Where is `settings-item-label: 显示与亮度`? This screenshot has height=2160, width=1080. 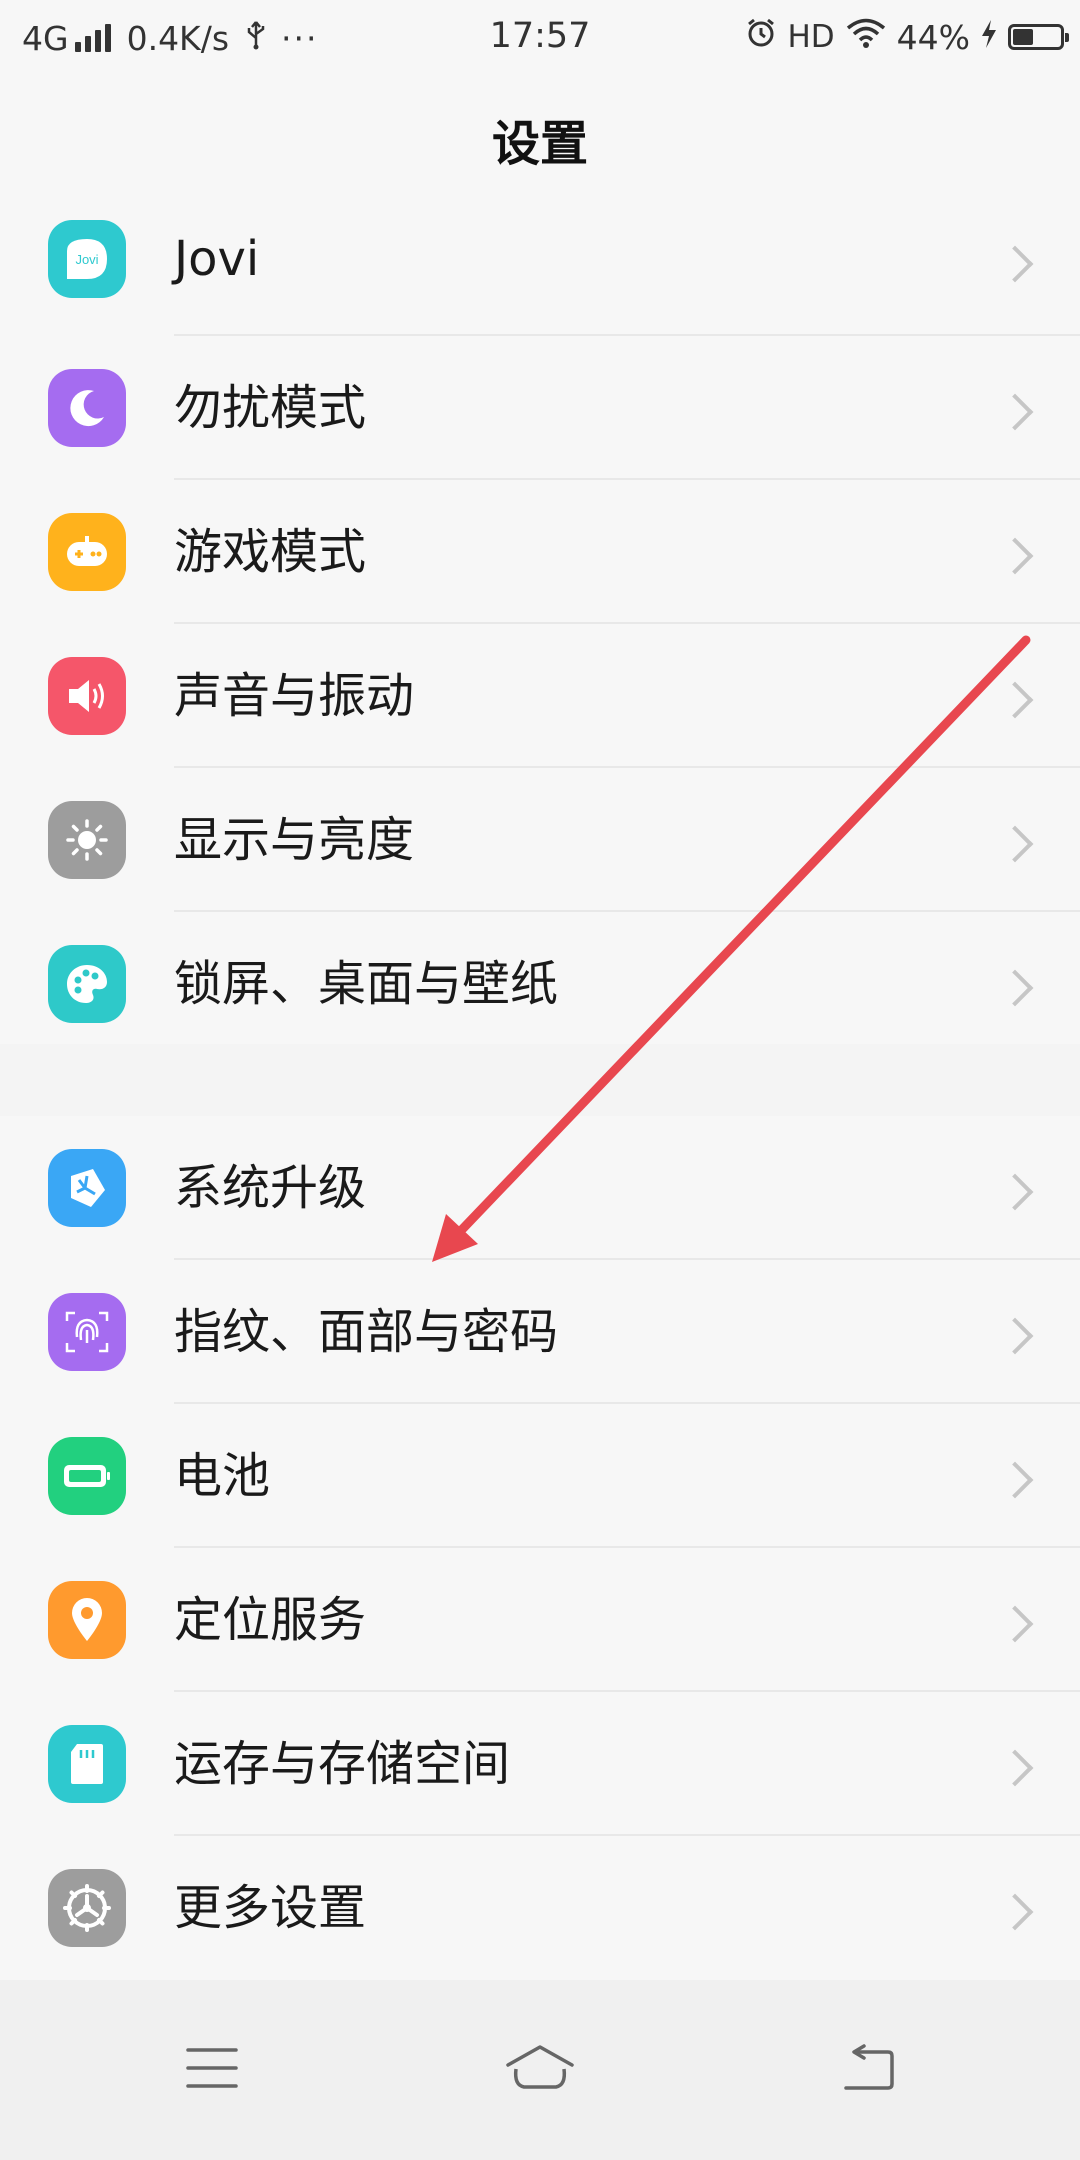 settings-item-label: 显示与亮度 is located at coordinates (294, 840).